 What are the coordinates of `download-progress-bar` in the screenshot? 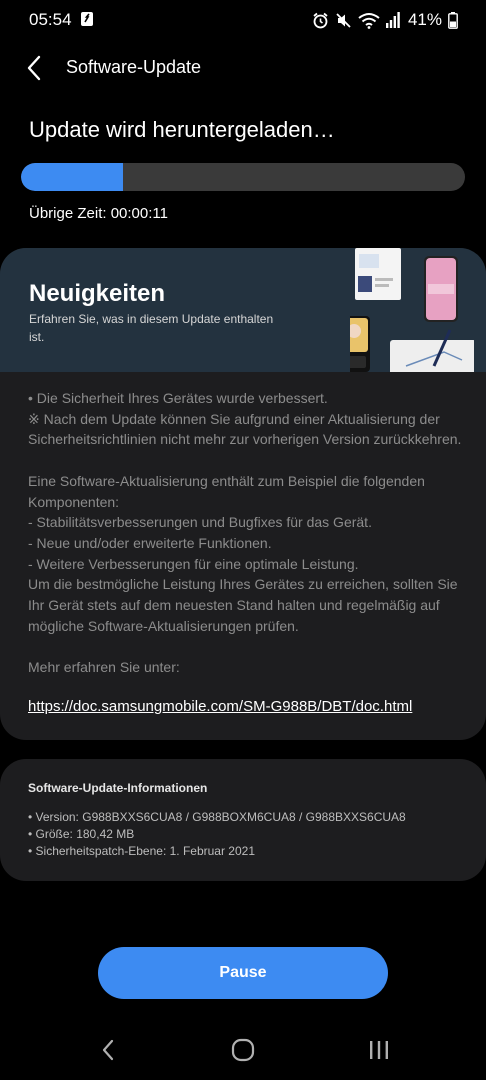 It's located at (243, 177).